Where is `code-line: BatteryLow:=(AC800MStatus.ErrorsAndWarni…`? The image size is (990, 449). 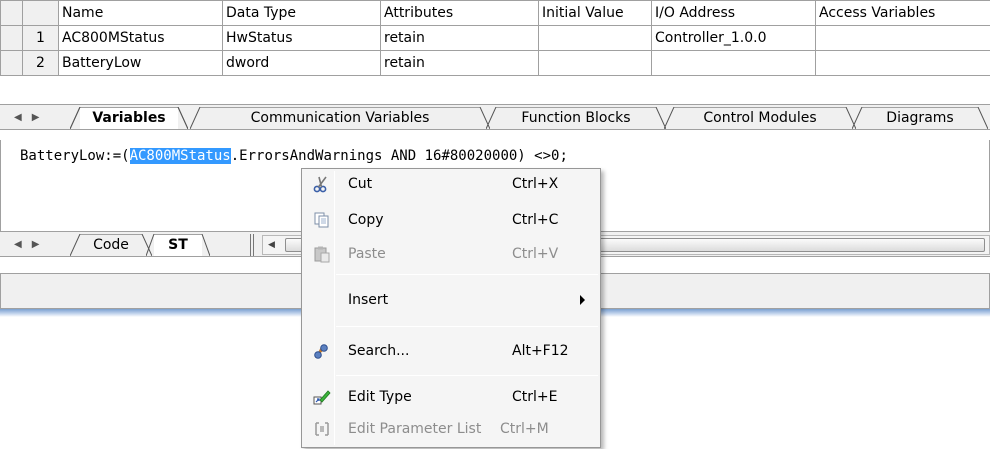 code-line: BatteryLow:=(AC800MStatus.ErrorsAndWarni… is located at coordinates (294, 156).